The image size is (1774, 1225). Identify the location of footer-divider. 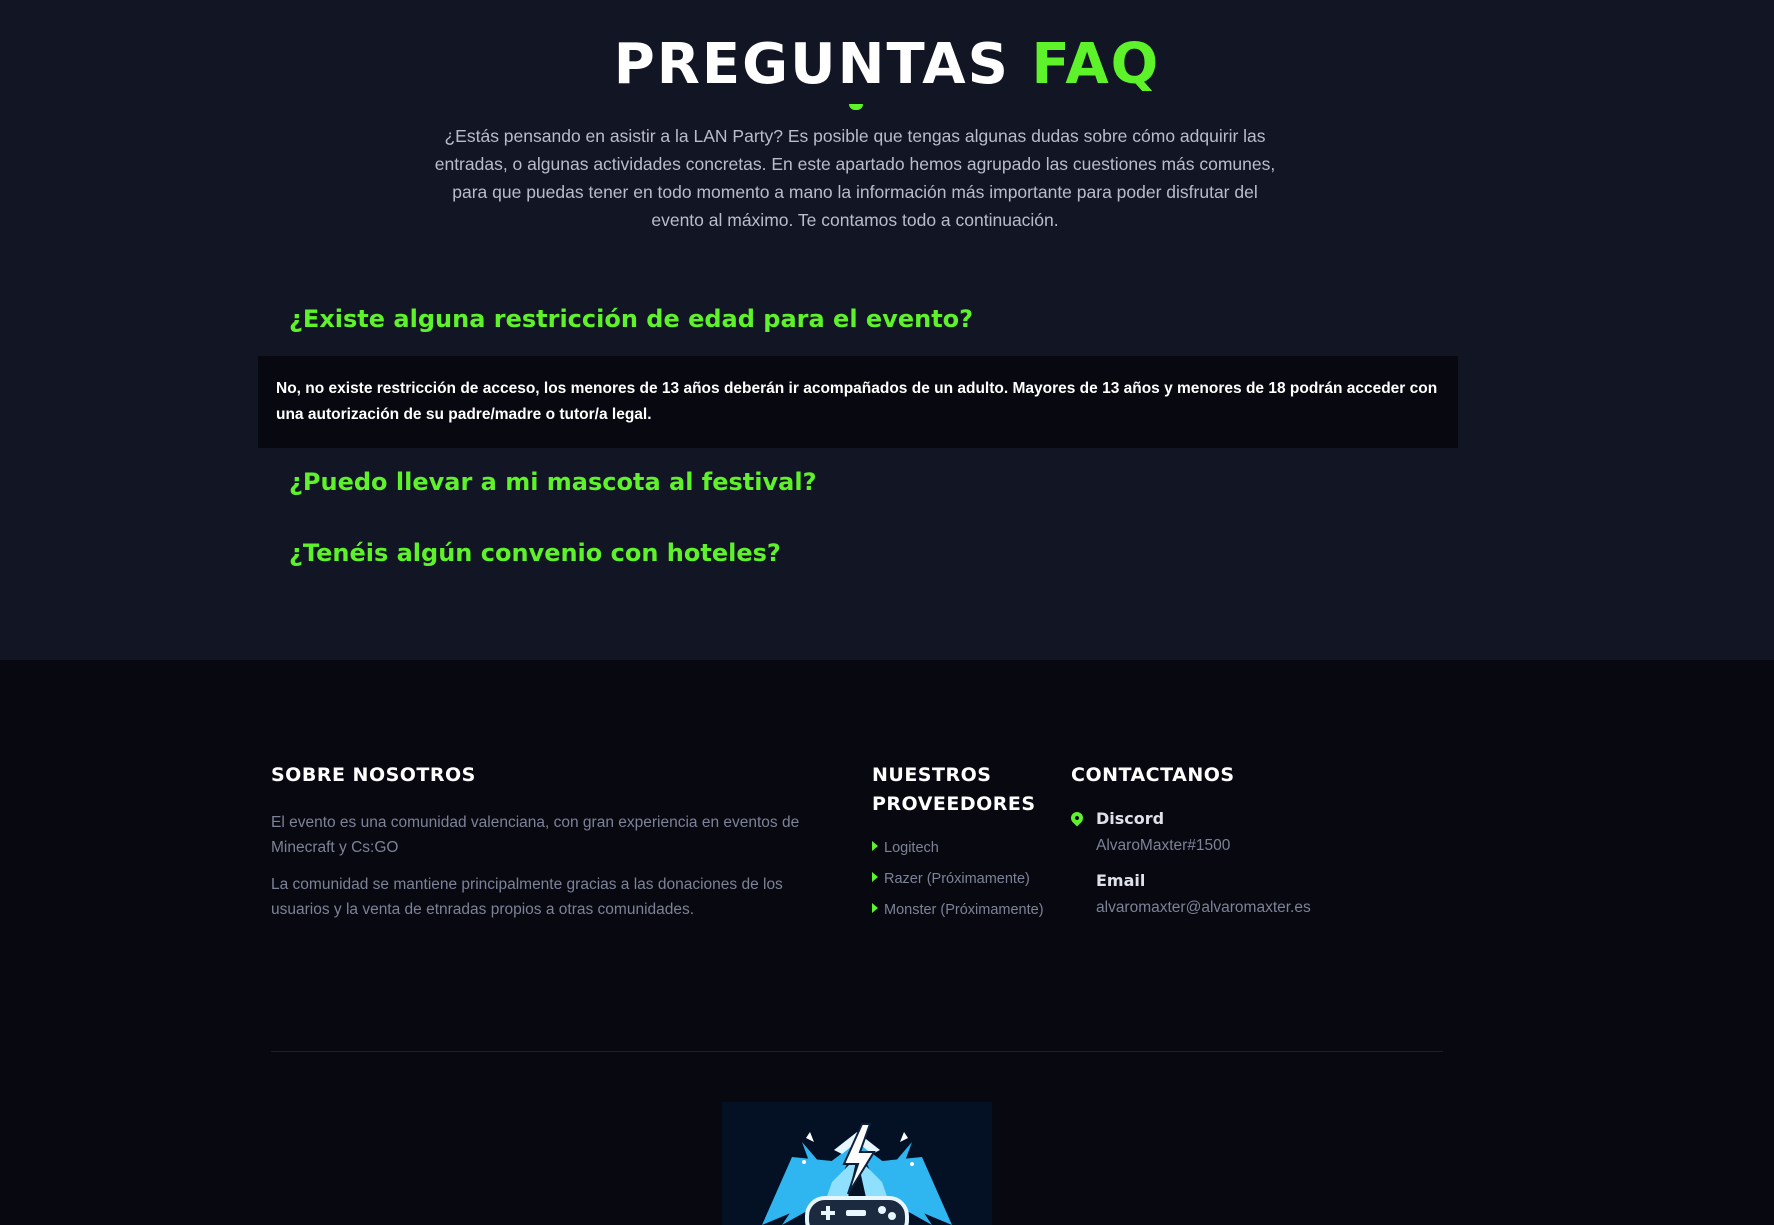
(857, 1051).